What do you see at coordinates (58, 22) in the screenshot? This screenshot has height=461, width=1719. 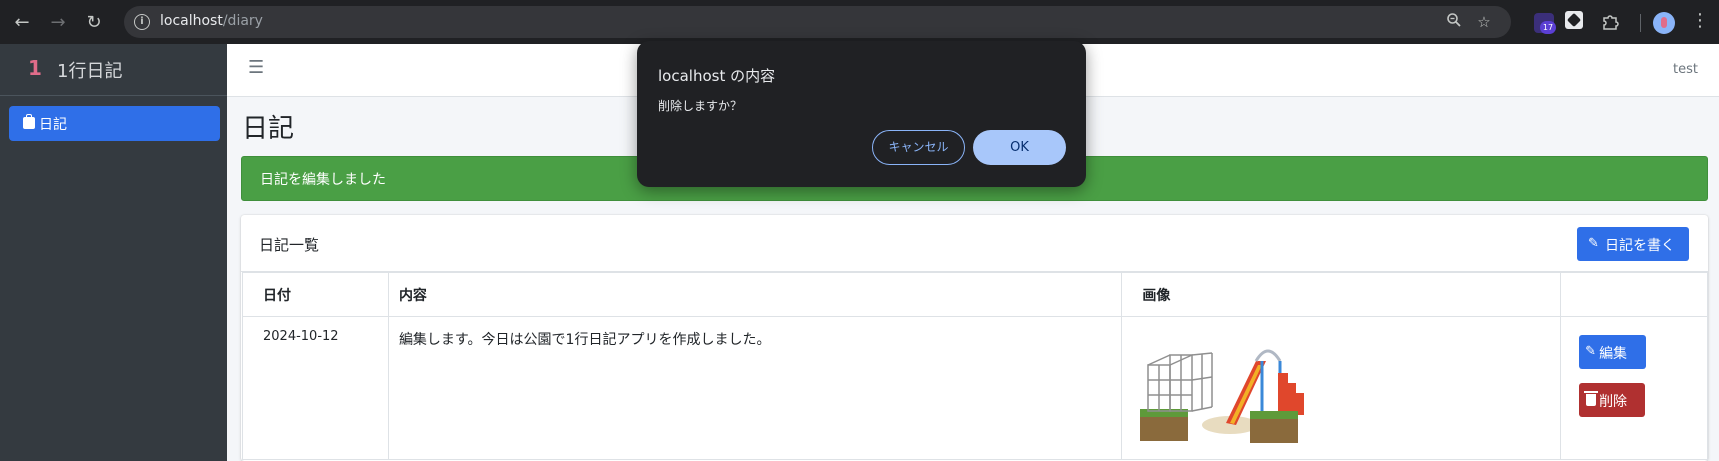 I see `forward-arrow-icon: →` at bounding box center [58, 22].